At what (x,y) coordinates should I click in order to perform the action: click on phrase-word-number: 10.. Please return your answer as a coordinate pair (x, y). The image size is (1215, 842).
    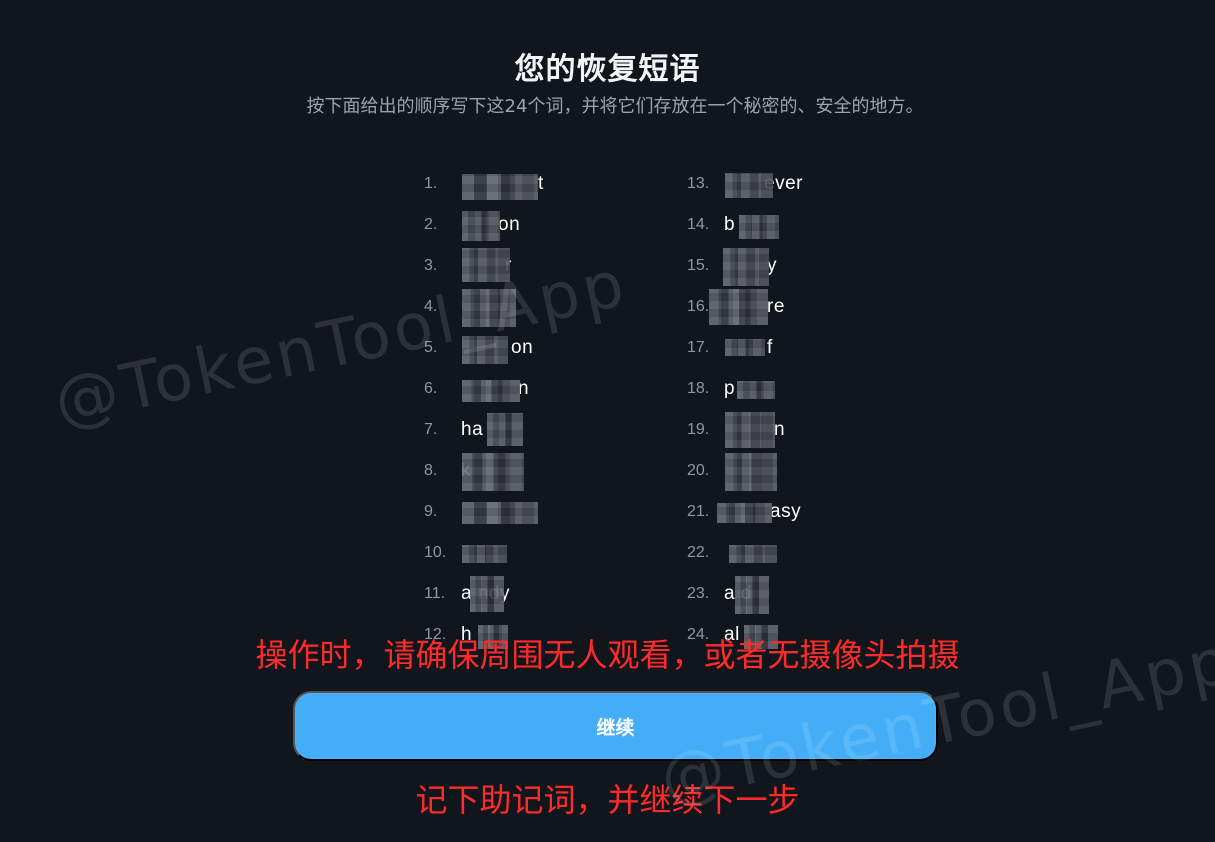
    Looking at the image, I should click on (435, 552).